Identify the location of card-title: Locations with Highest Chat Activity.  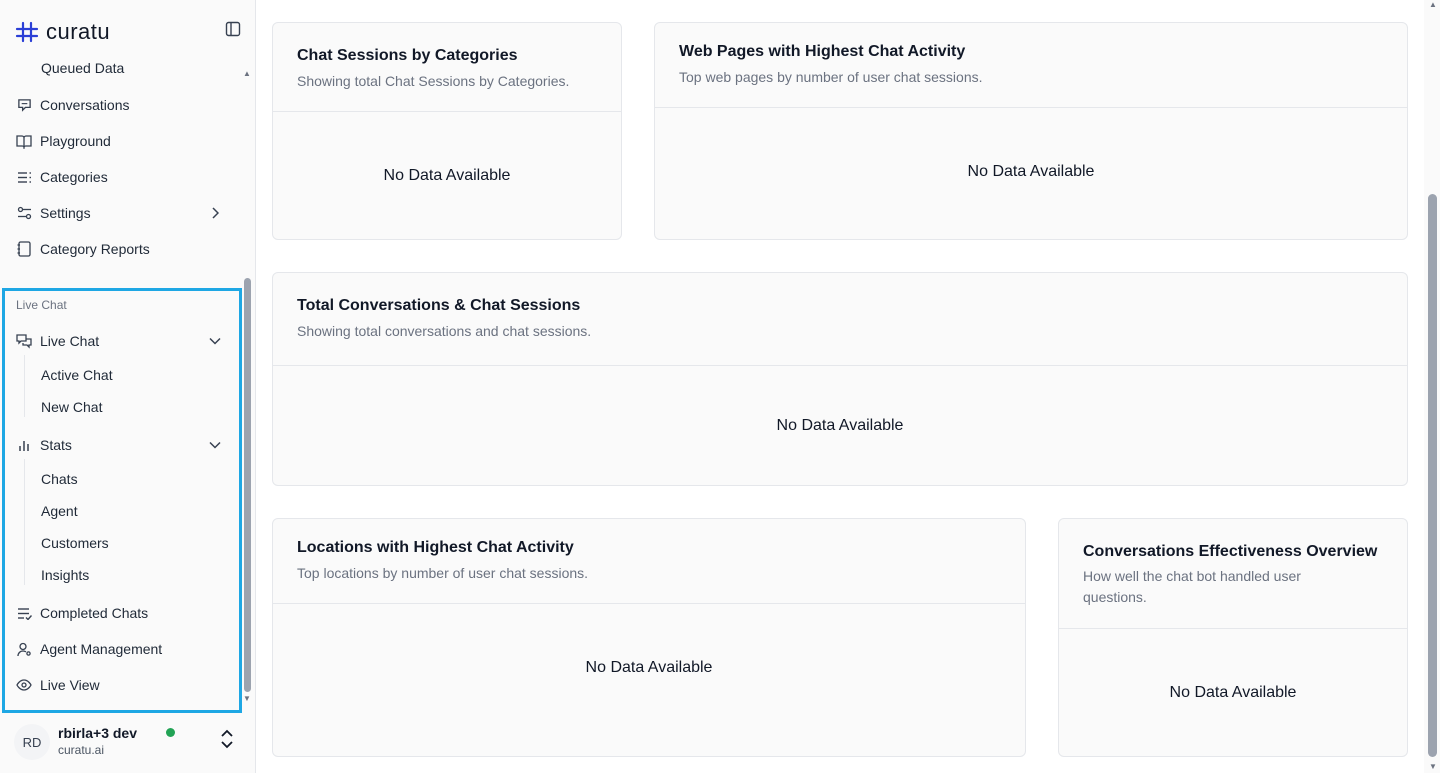
(435, 547).